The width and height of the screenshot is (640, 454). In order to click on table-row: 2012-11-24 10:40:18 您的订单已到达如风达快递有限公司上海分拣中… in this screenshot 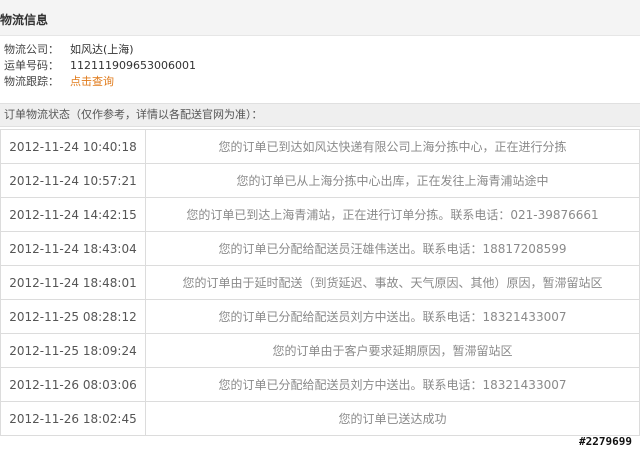, I will do `click(320, 146)`.